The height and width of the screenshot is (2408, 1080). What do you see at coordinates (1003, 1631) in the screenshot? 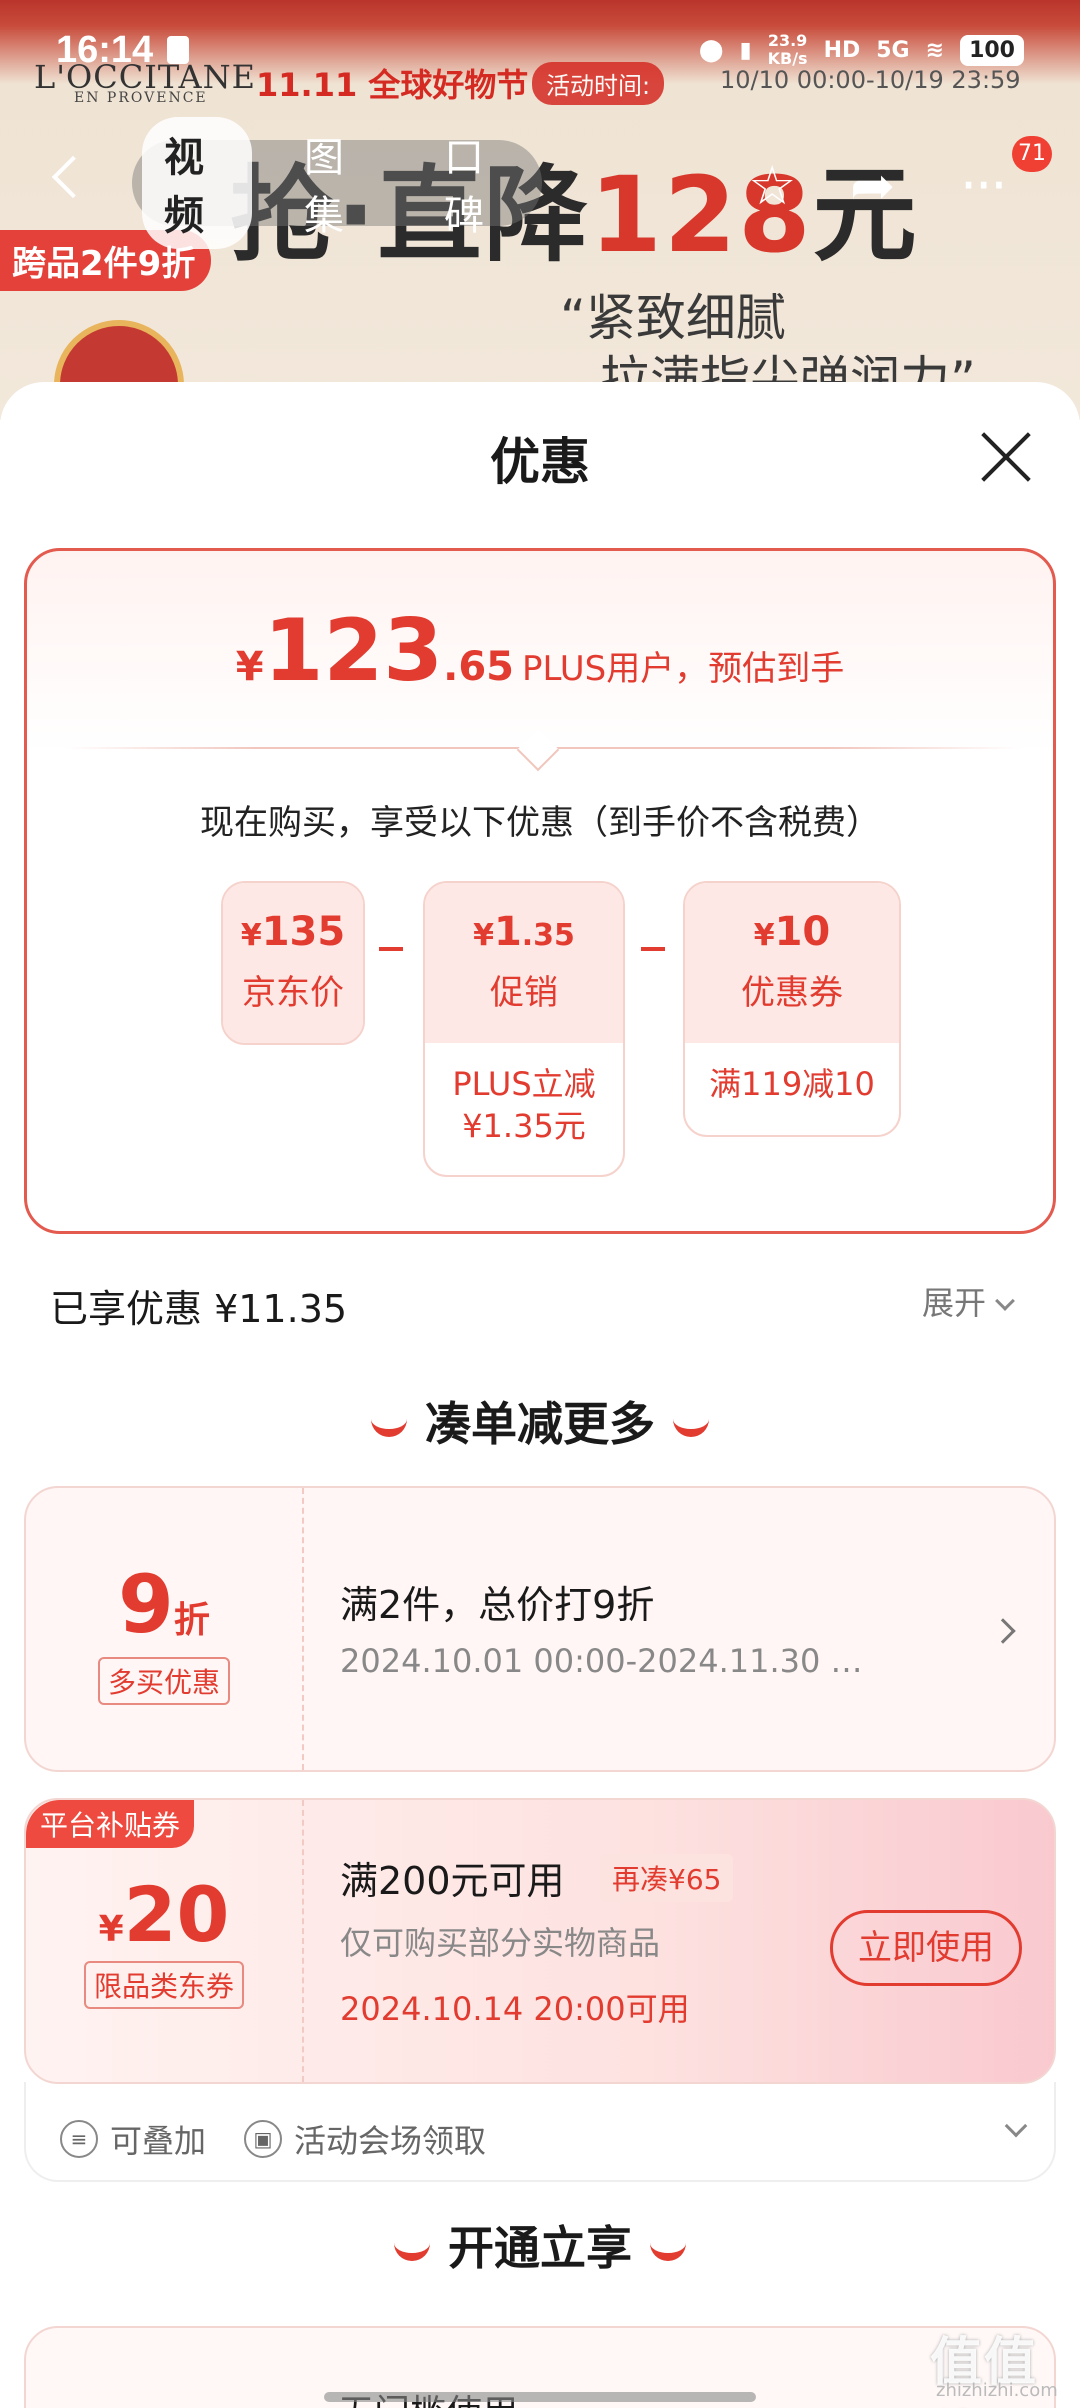
I see `chevron-right-icon` at bounding box center [1003, 1631].